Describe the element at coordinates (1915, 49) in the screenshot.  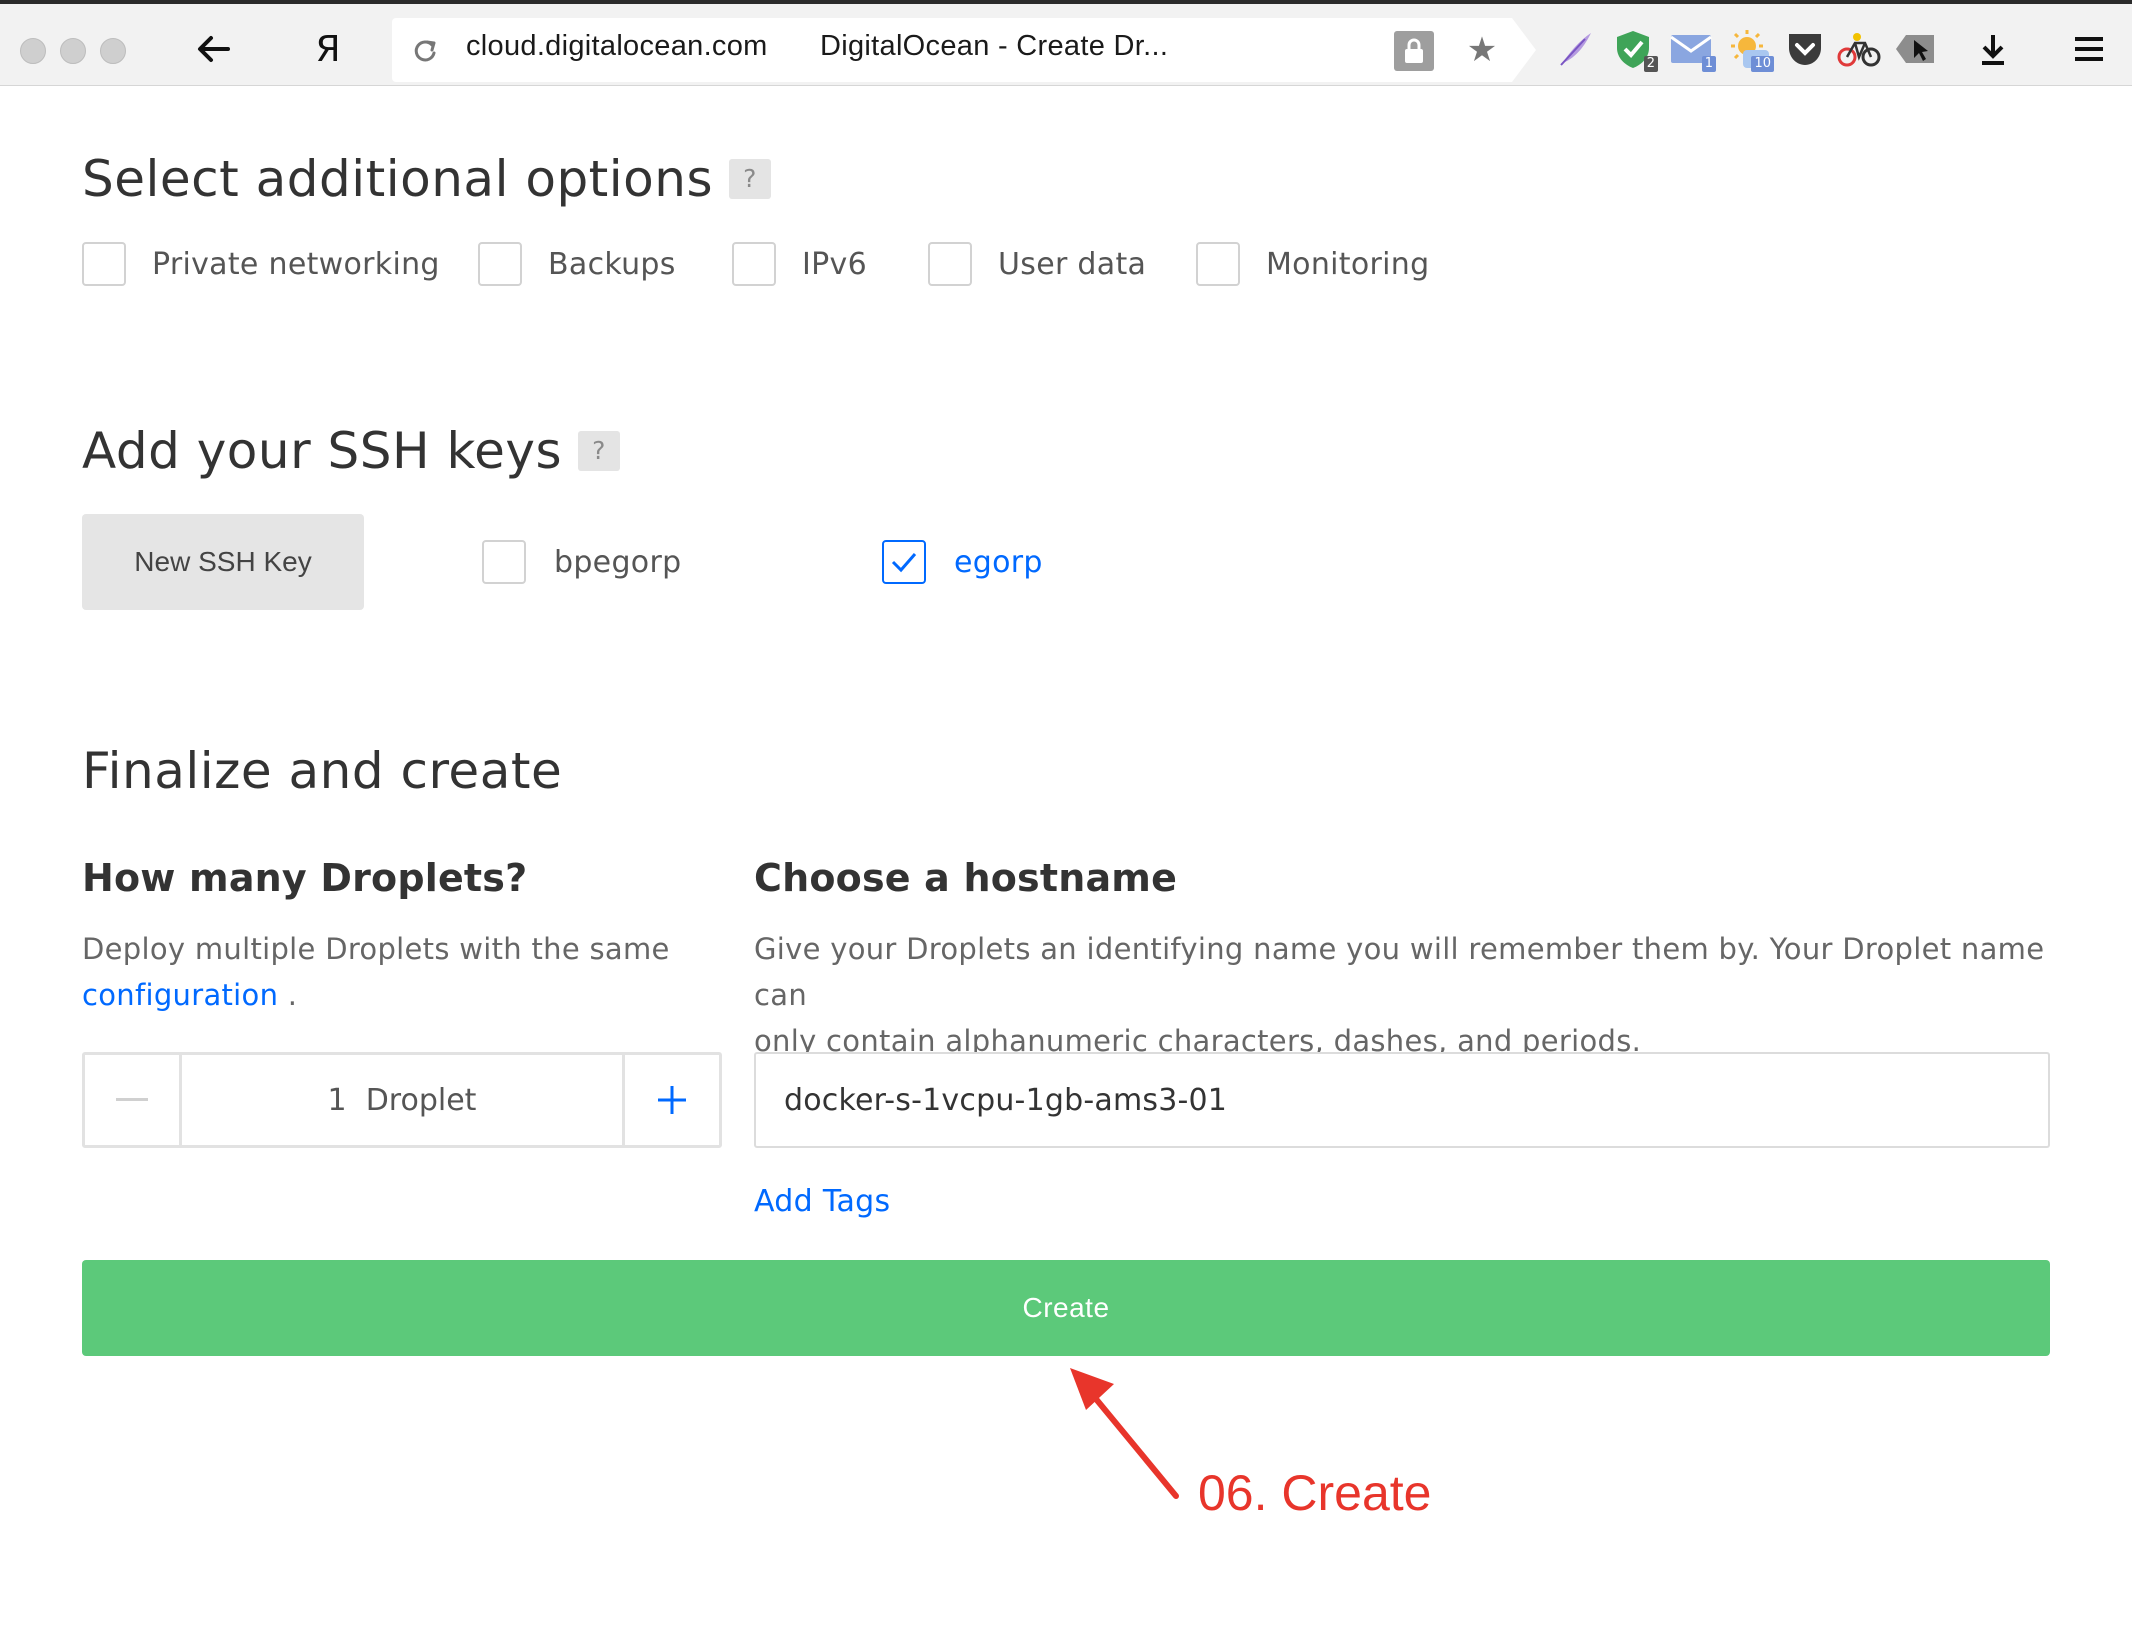
I see `cursor-tag-icon` at that location.